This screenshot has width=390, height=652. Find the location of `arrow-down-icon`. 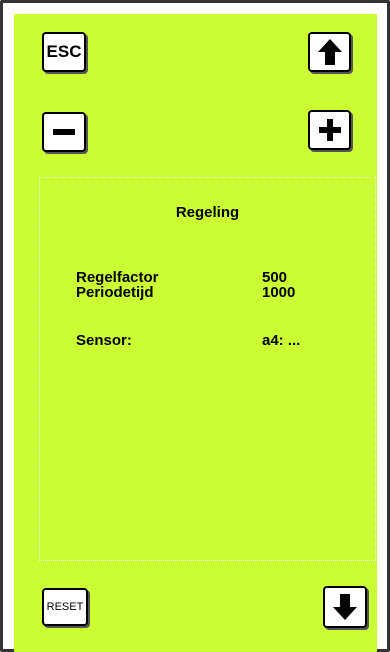

arrow-down-icon is located at coordinates (345, 607).